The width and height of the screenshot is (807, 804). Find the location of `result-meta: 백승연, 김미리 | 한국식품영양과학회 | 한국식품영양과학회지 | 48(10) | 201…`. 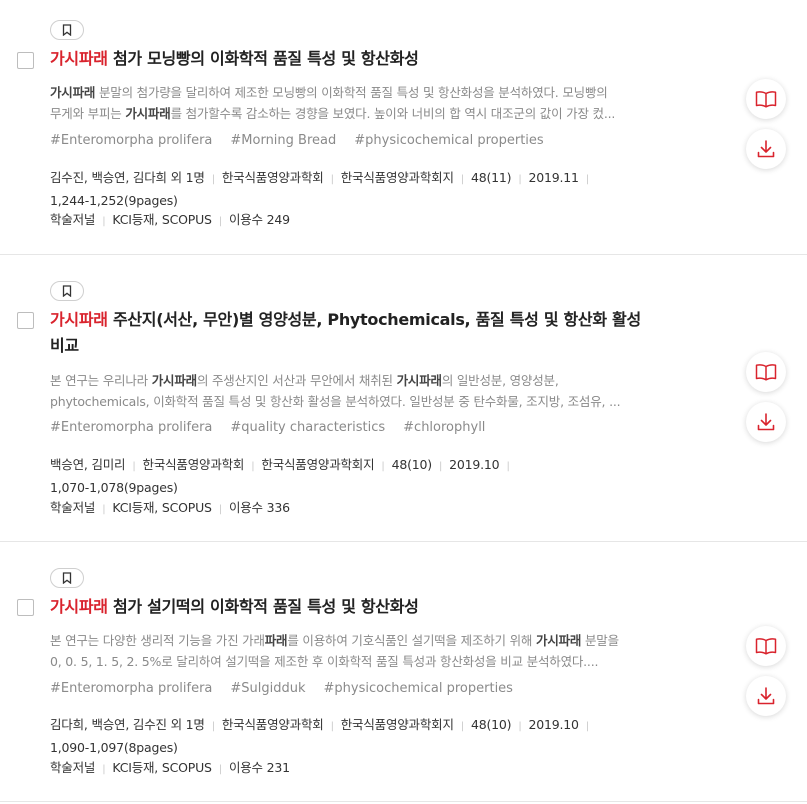

result-meta: 백승연, 김미리 | 한국식품영양과학회 | 한국식품영양과학회지 | 48(10) | 201… is located at coordinates (370, 476).